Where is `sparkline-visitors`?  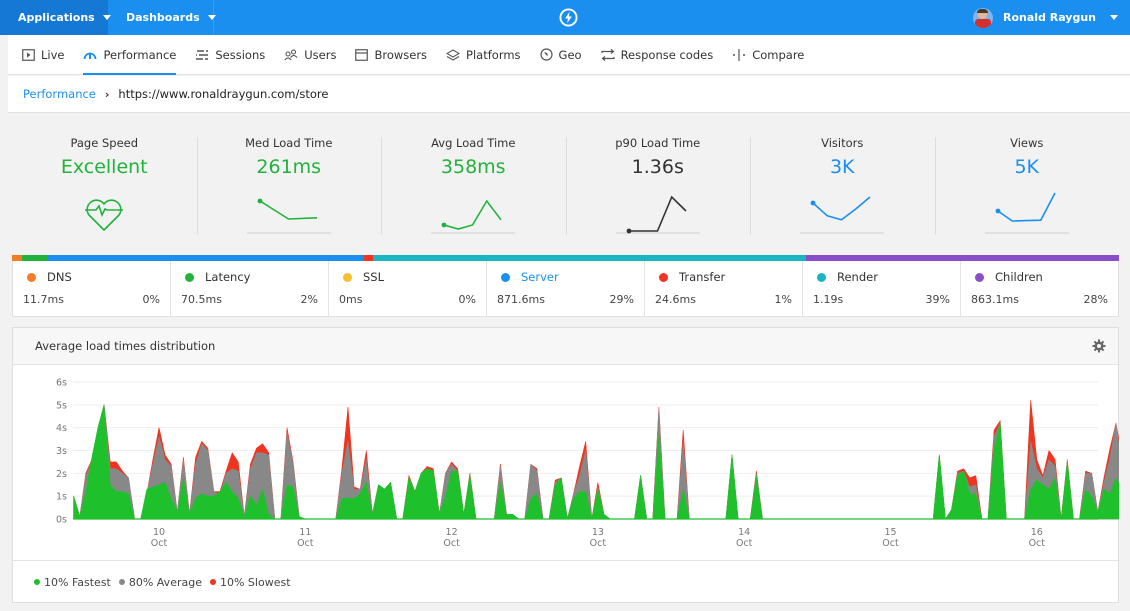 sparkline-visitors is located at coordinates (842, 215).